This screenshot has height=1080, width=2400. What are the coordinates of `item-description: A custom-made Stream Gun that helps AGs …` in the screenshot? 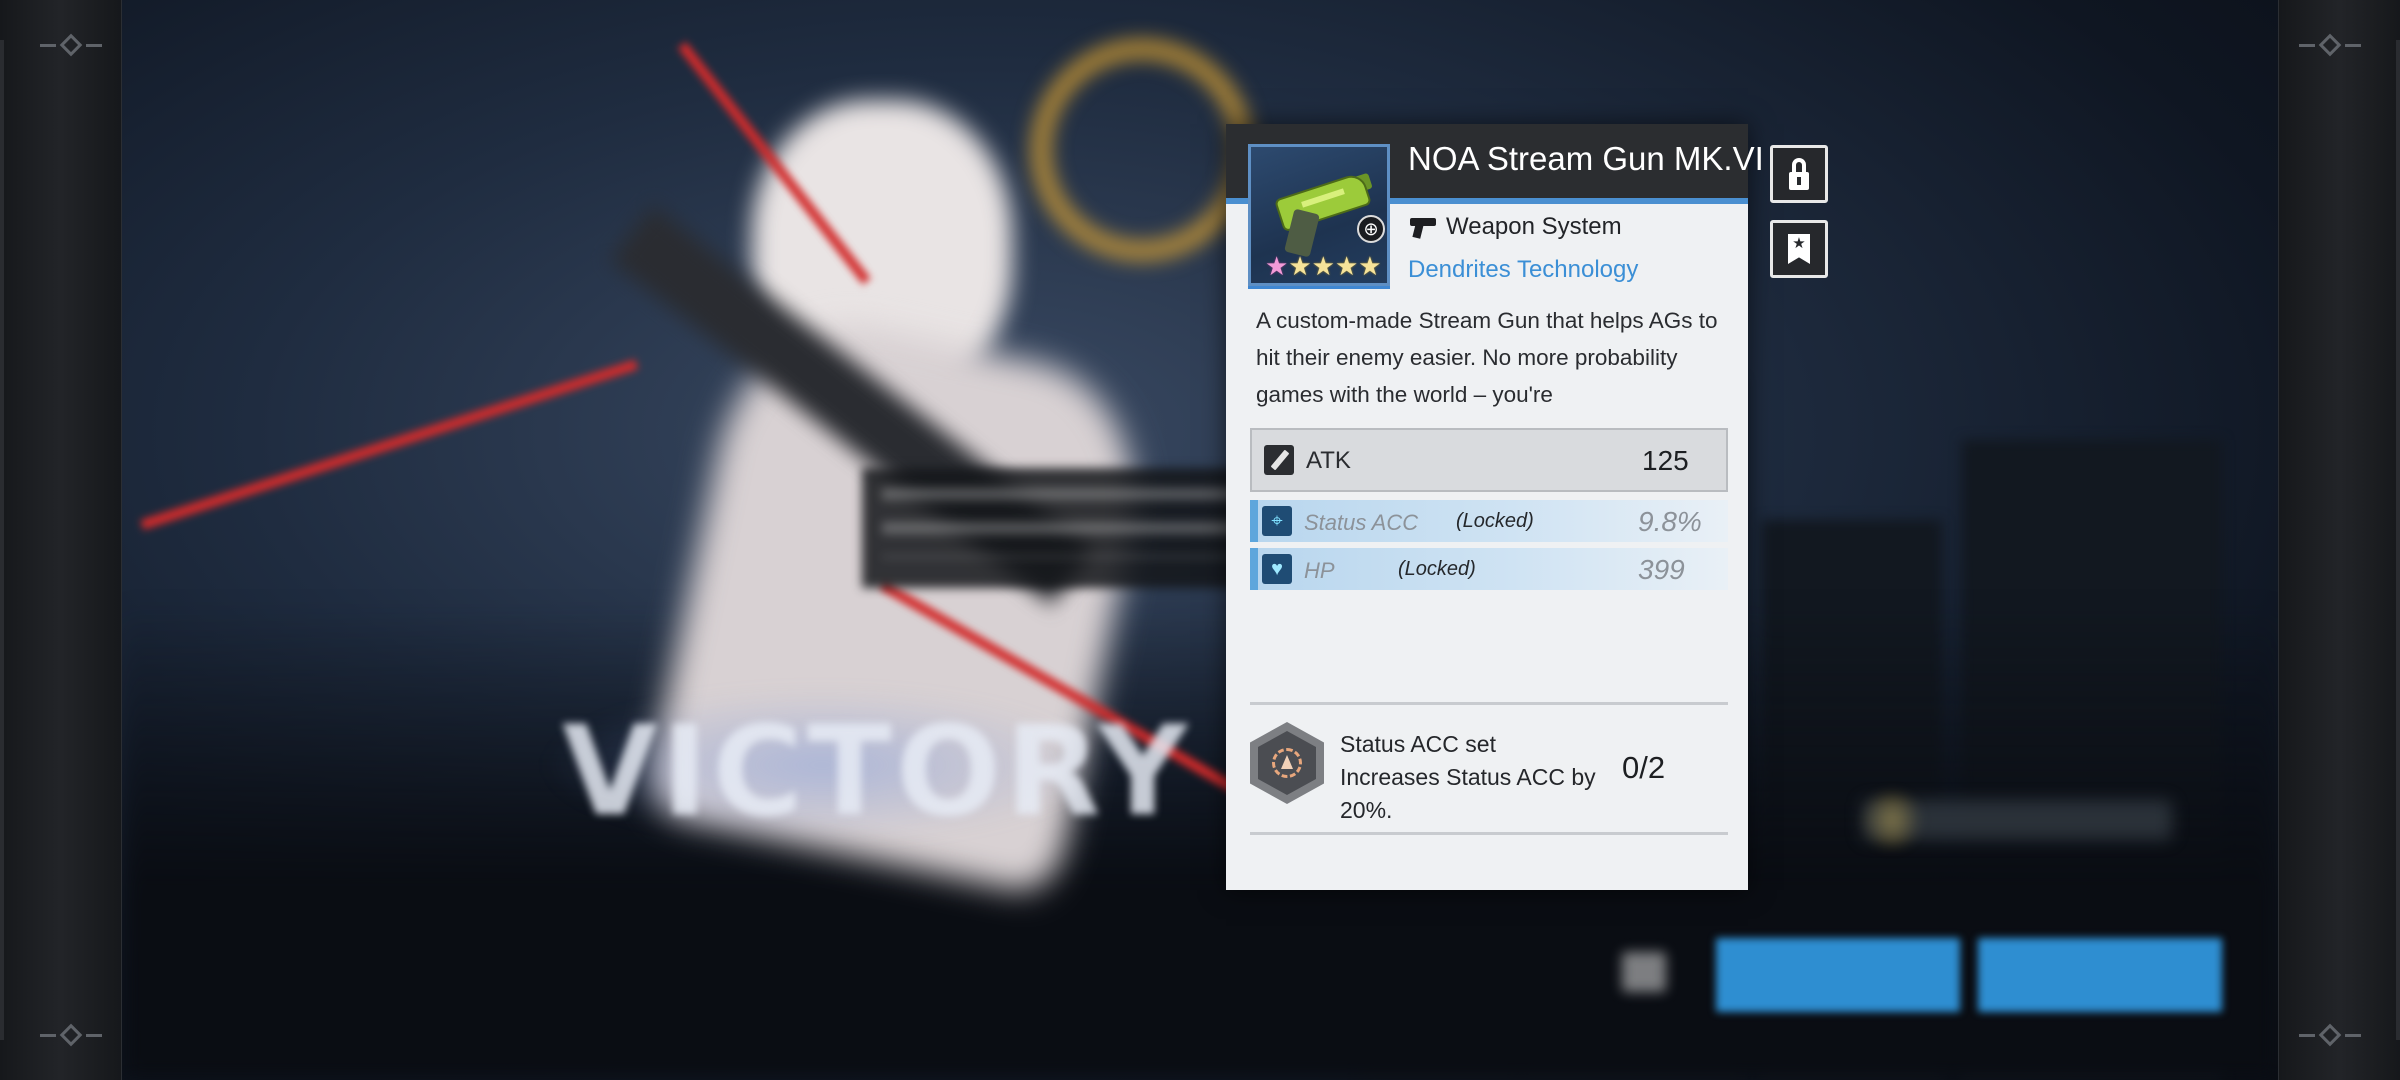 It's located at (1487, 357).